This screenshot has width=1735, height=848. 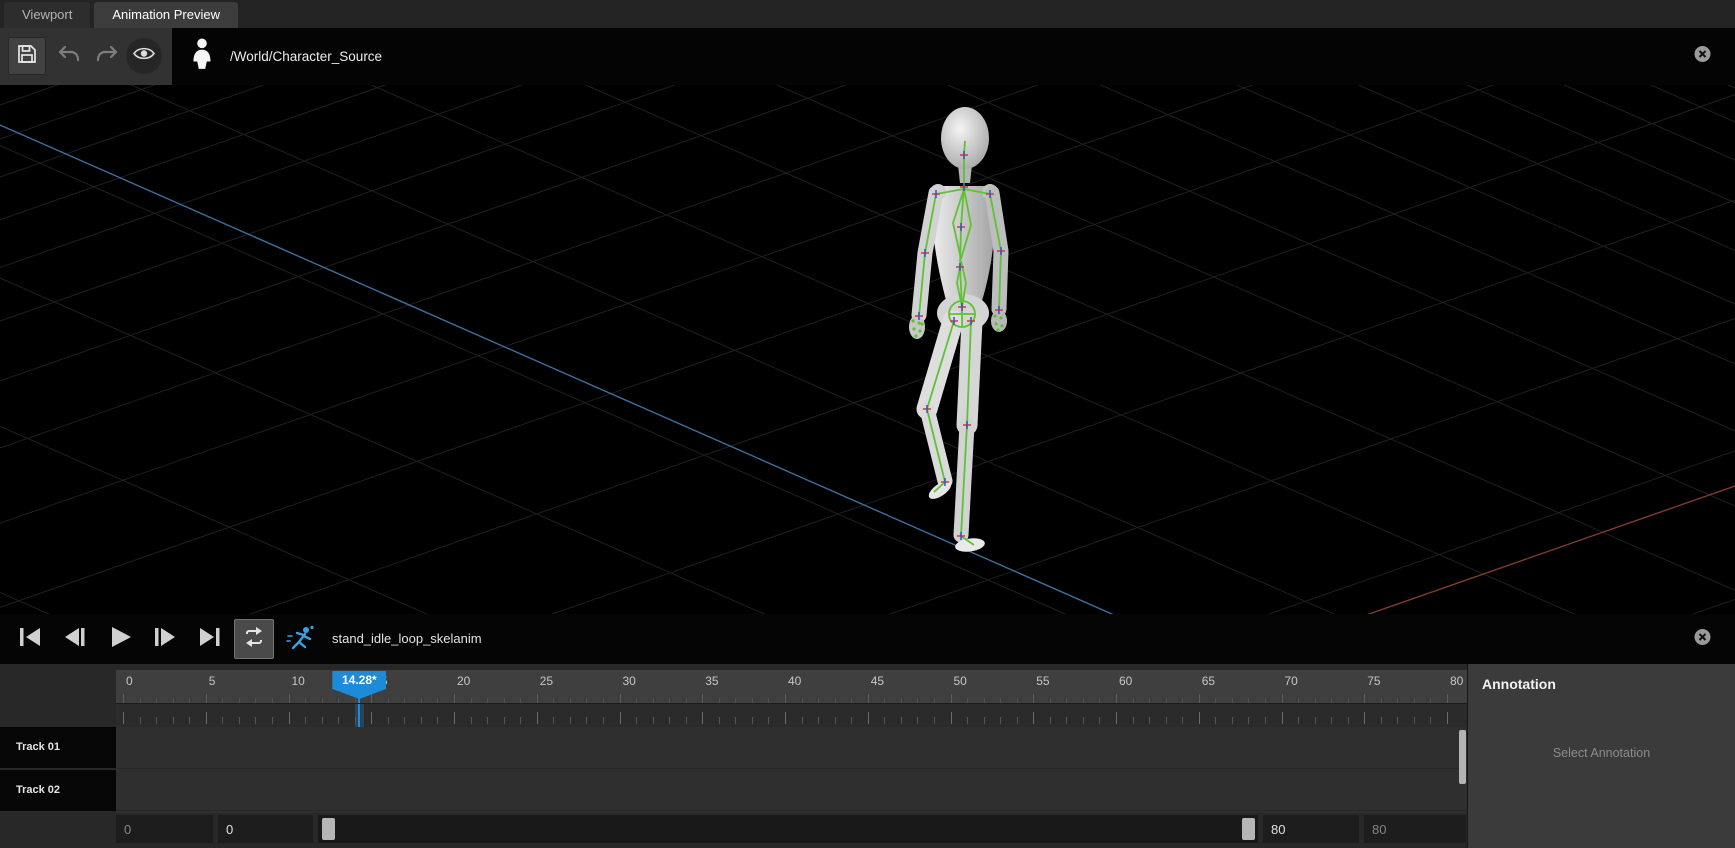 What do you see at coordinates (359, 685) in the screenshot?
I see `playhead-marker: 14.28*` at bounding box center [359, 685].